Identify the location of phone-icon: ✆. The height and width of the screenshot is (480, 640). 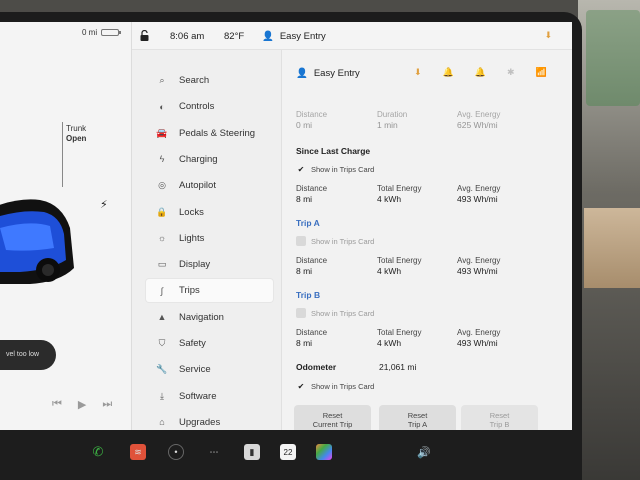
(98, 452).